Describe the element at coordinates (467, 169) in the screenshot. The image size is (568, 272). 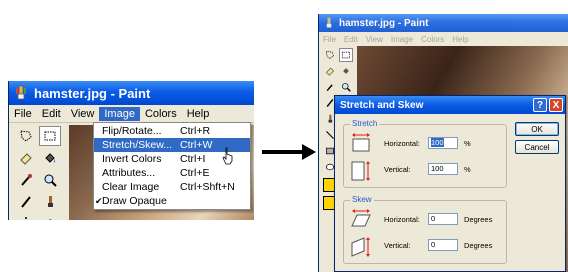
I see `stretch-vertical-unit: %` at that location.